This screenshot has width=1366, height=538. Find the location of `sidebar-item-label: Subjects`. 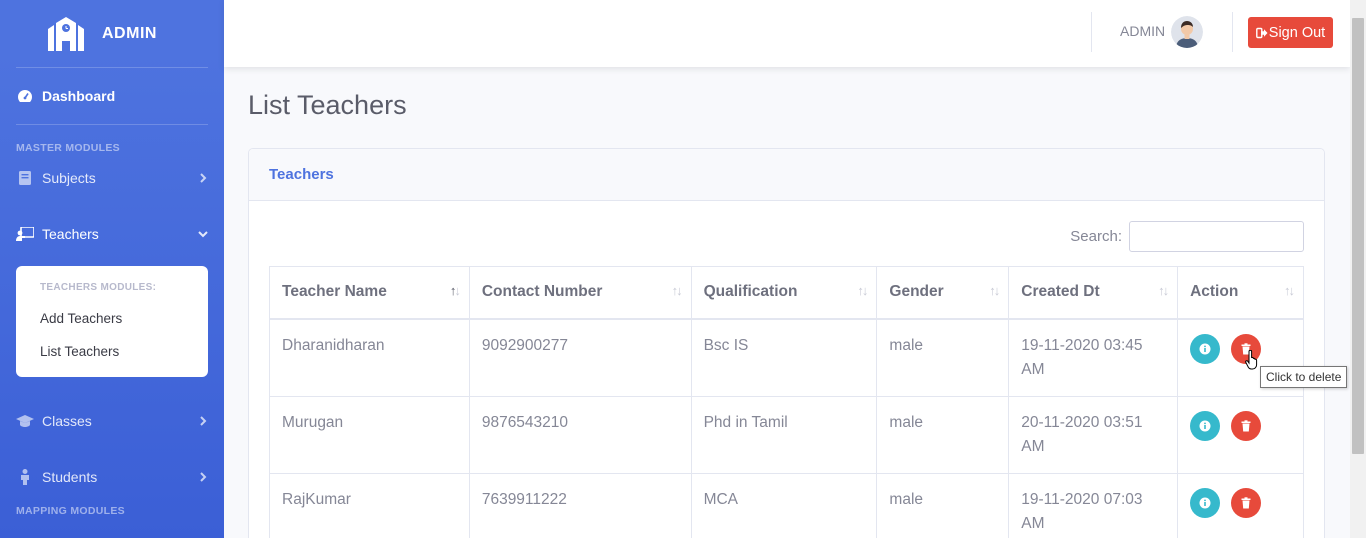

sidebar-item-label: Subjects is located at coordinates (69, 178).